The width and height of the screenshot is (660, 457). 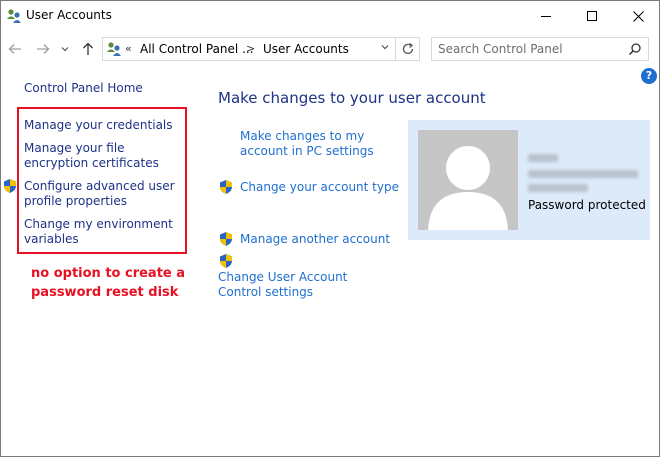 What do you see at coordinates (69, 15) in the screenshot?
I see `window-title: User Accounts` at bounding box center [69, 15].